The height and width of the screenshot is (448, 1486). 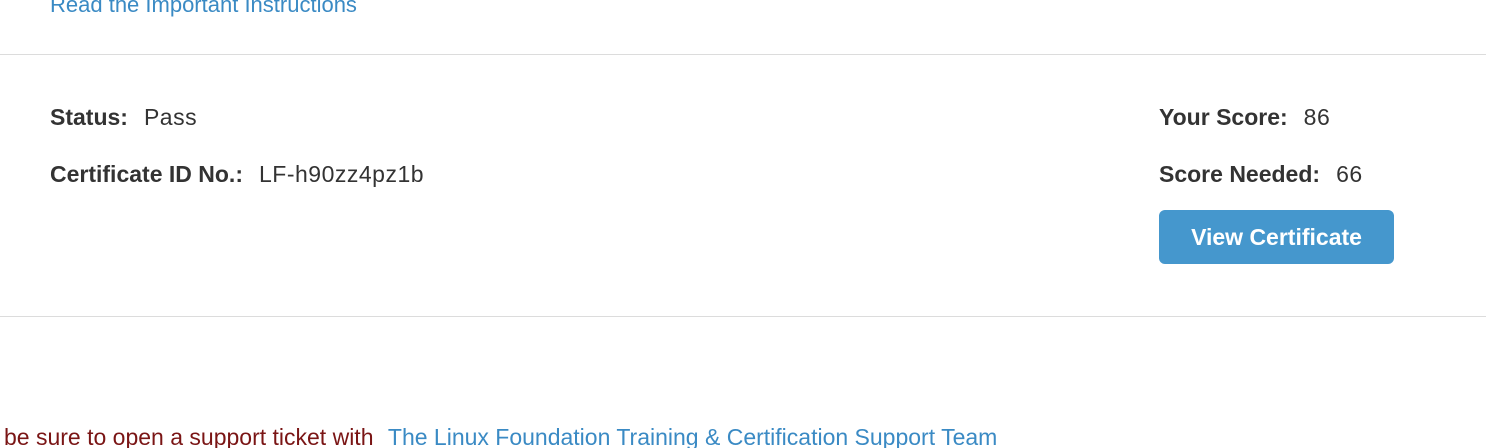 I want to click on your-score-label: Your Score:, so click(x=1223, y=117).